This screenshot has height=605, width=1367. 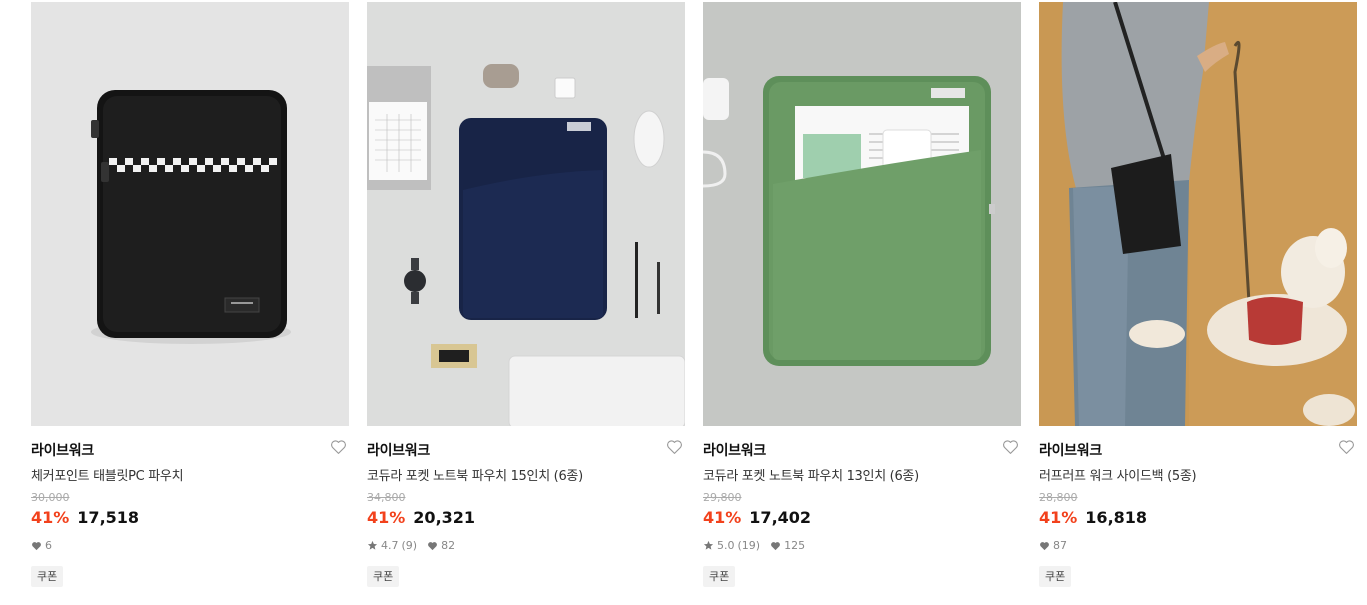 I want to click on product-stats: 5.0 (19) 125, so click(x=754, y=545).